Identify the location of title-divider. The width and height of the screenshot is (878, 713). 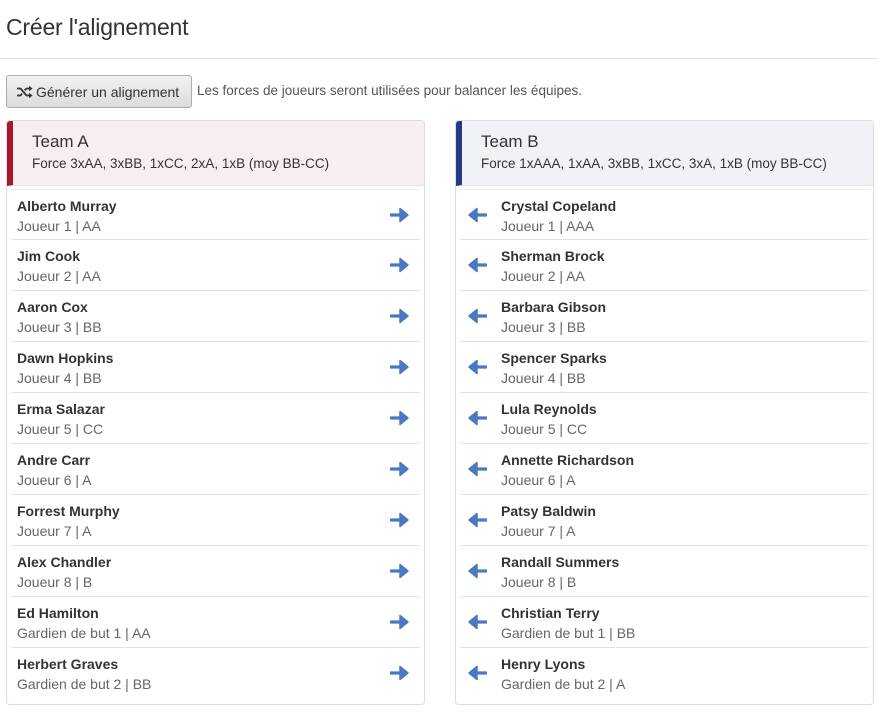
(439, 58).